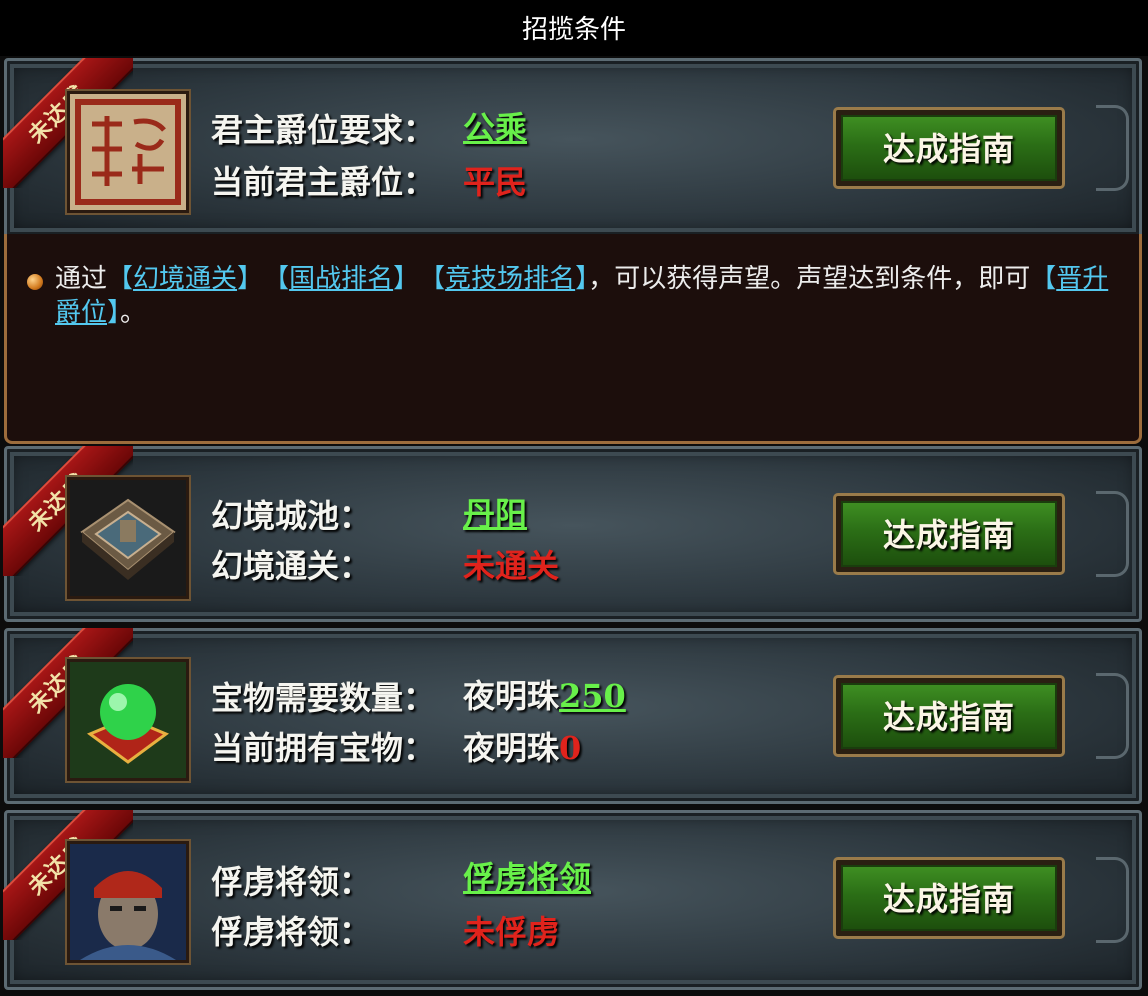 The width and height of the screenshot is (1148, 996). I want to click on current-rank-label: 当前君主爵位：, so click(323, 182).